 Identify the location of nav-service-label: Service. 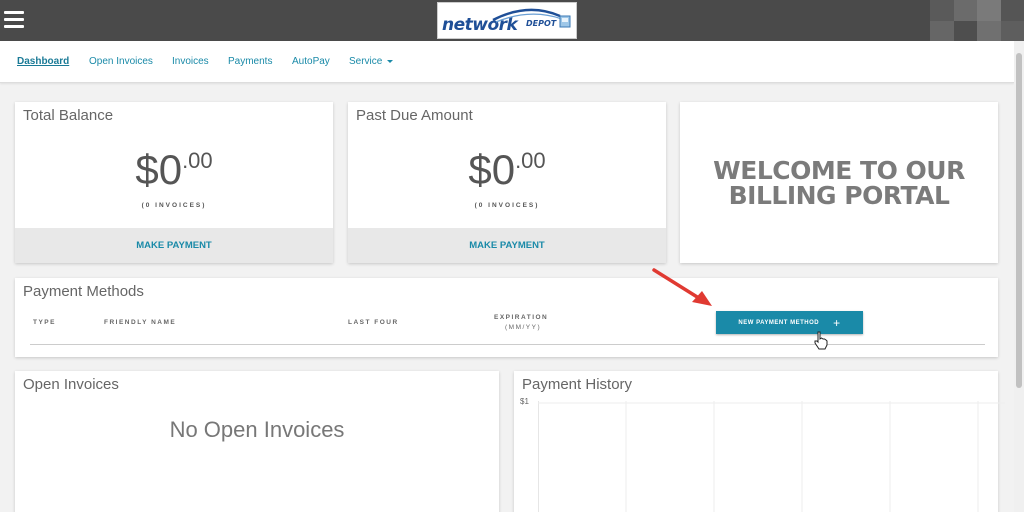
(366, 61).